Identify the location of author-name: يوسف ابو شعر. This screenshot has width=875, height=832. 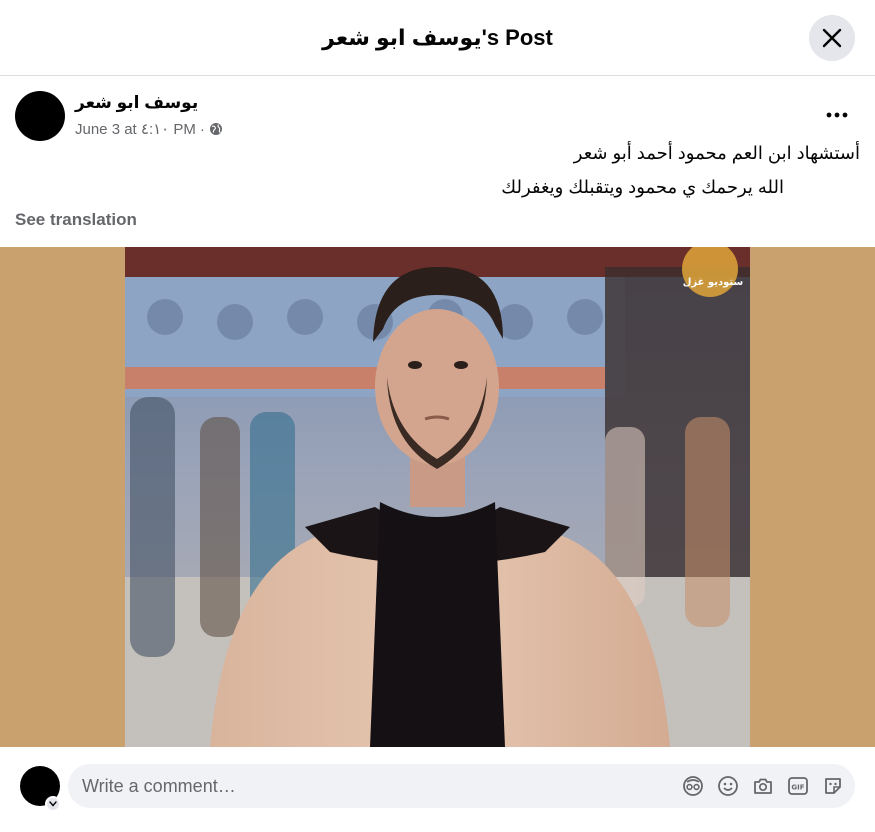
(136, 103).